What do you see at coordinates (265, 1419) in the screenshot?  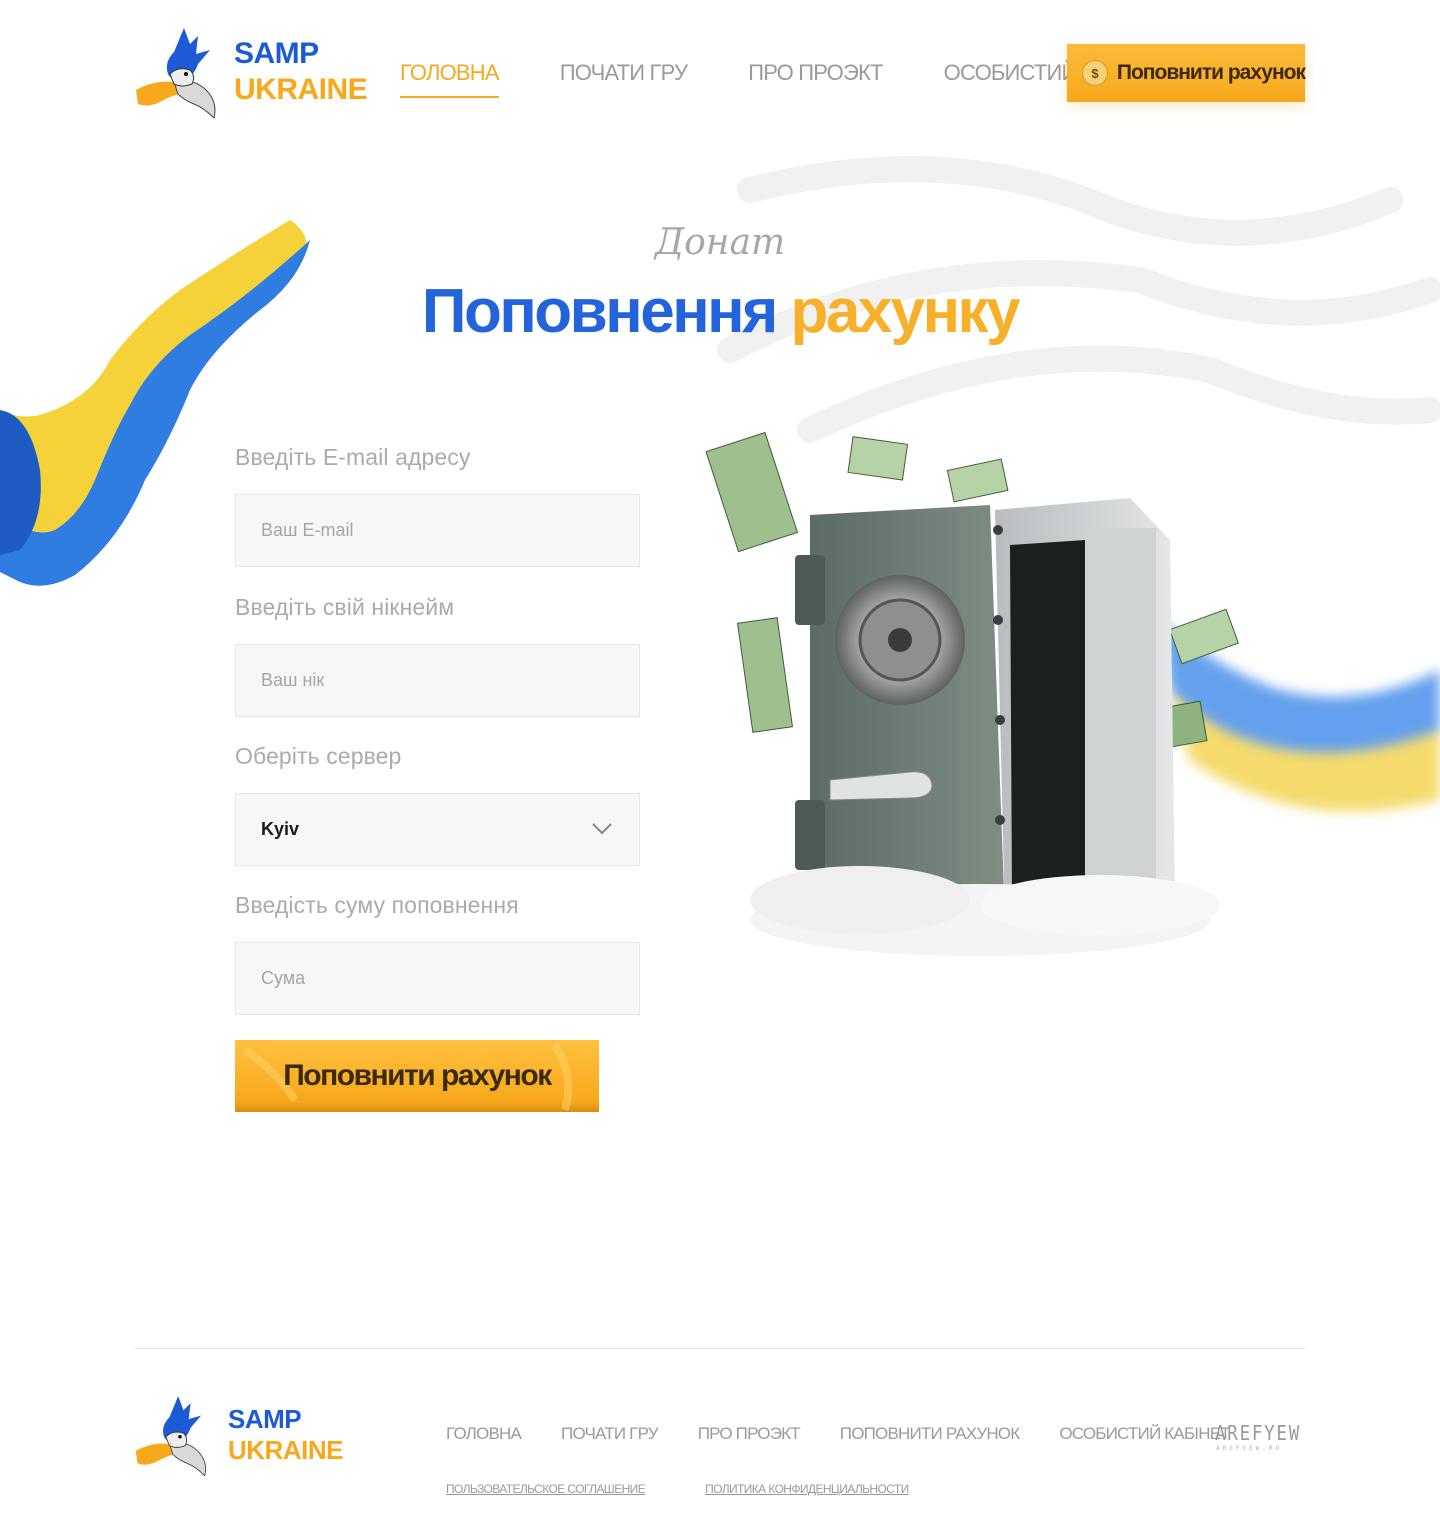 I see `footer-logo-line-samp: SAMP` at bounding box center [265, 1419].